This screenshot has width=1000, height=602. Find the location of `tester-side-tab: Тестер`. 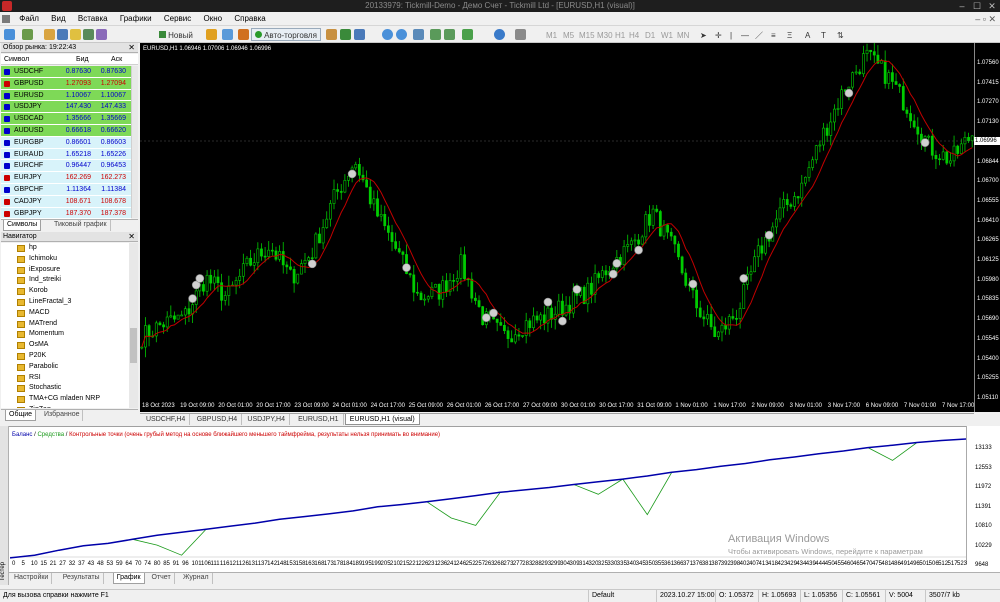

tester-side-tab: Тестер is located at coordinates (4, 505).